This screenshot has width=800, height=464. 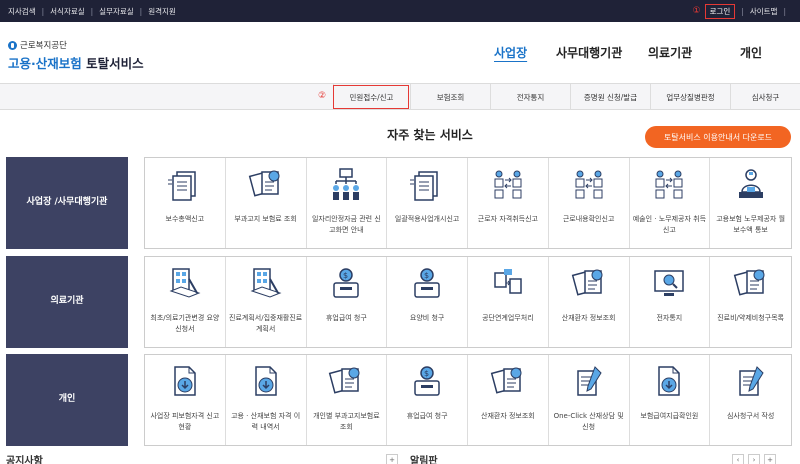 What do you see at coordinates (266, 203) in the screenshot?
I see `service-card: 부과고지 보험료 조회` at bounding box center [266, 203].